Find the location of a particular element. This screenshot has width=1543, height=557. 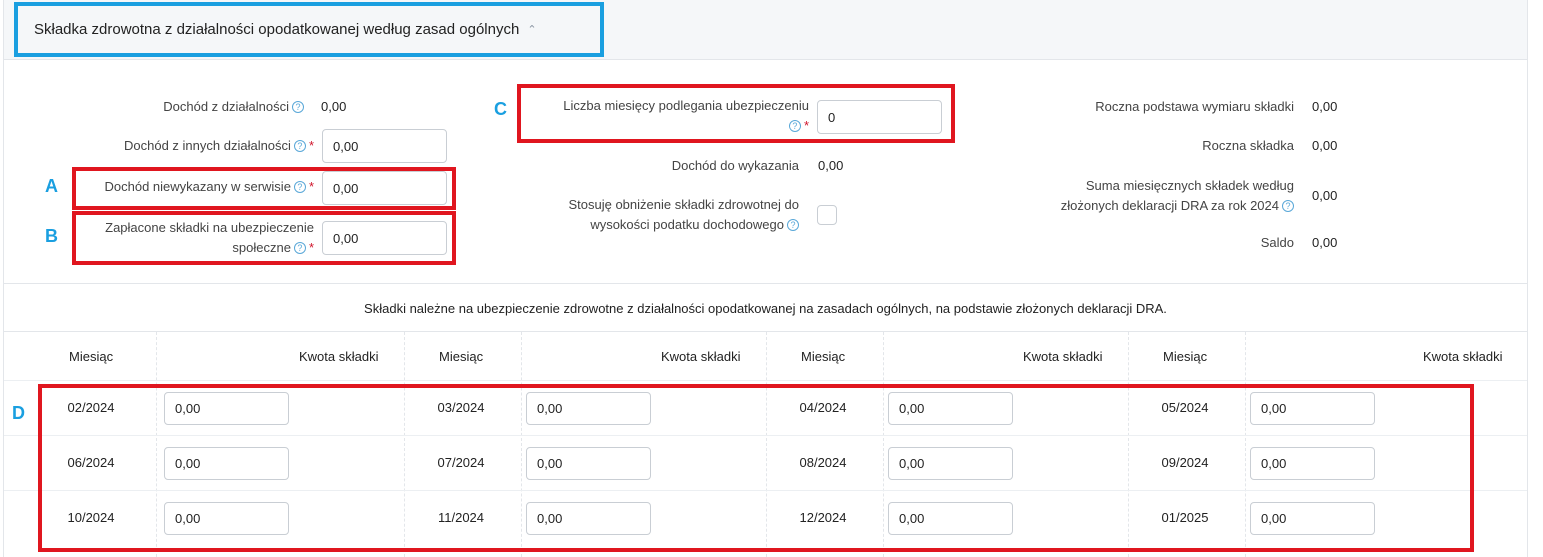

monthly-sum-value: 0,00 is located at coordinates (1325, 195).